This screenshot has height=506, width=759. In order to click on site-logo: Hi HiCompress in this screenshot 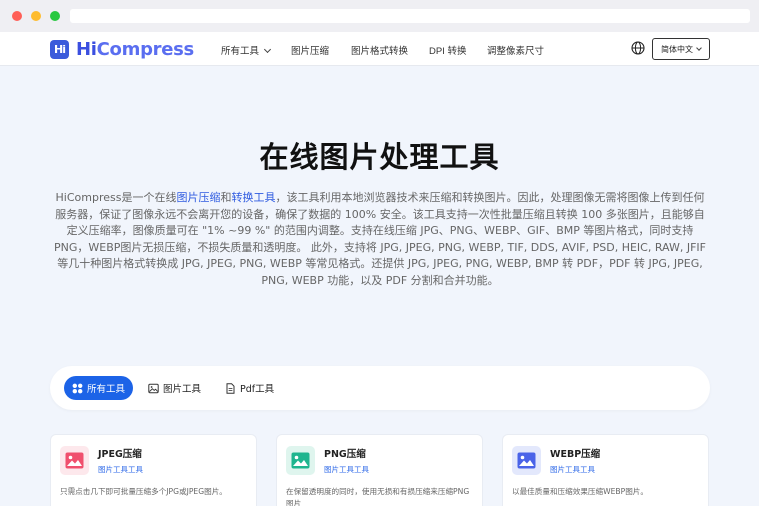, I will do `click(122, 49)`.